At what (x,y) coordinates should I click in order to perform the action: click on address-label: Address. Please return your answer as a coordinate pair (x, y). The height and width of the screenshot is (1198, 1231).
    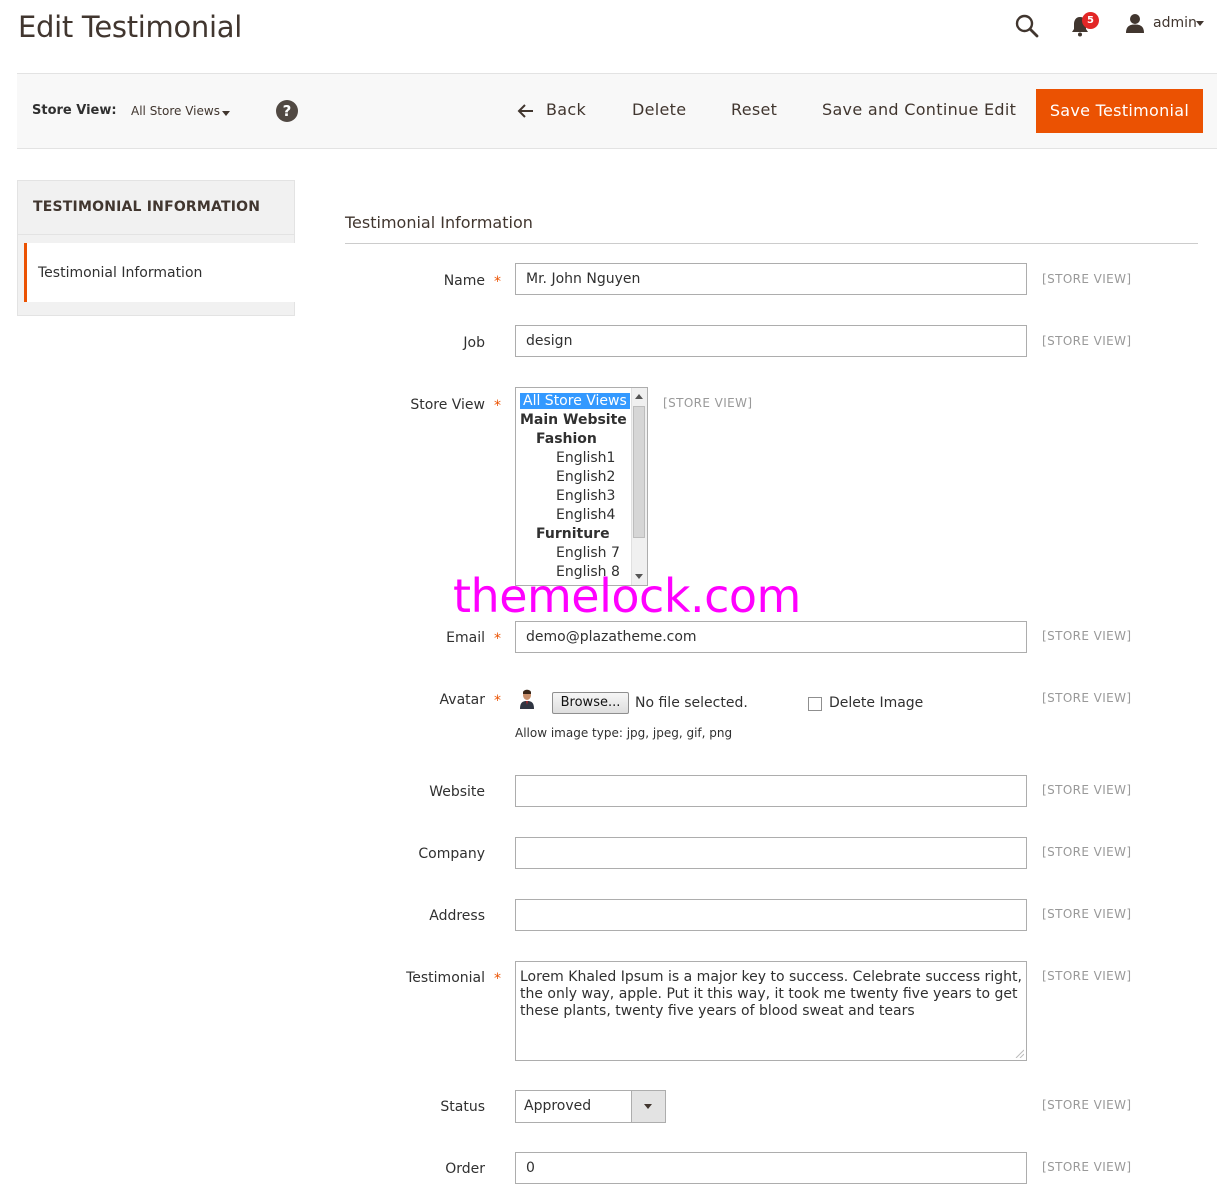
    Looking at the image, I should click on (457, 916).